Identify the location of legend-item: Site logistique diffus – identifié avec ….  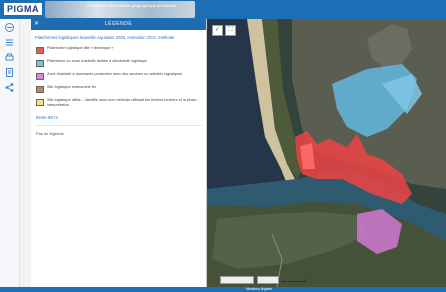
(119, 103).